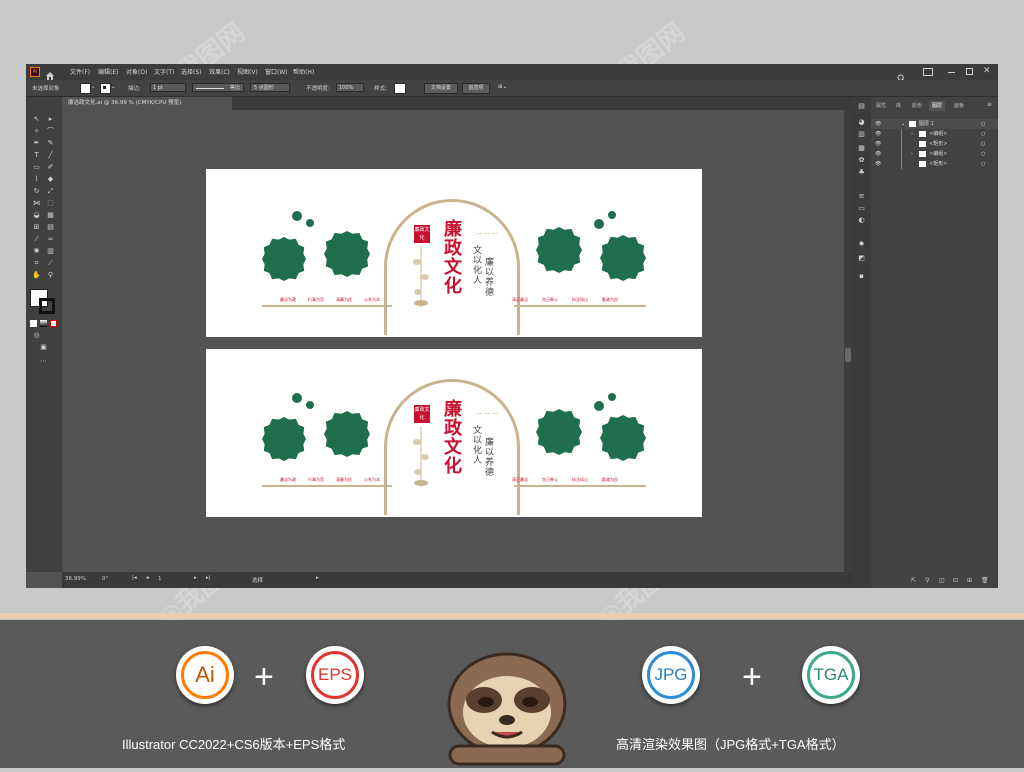  What do you see at coordinates (36, 167) in the screenshot?
I see `rectangle-tool-icon: ▭` at bounding box center [36, 167].